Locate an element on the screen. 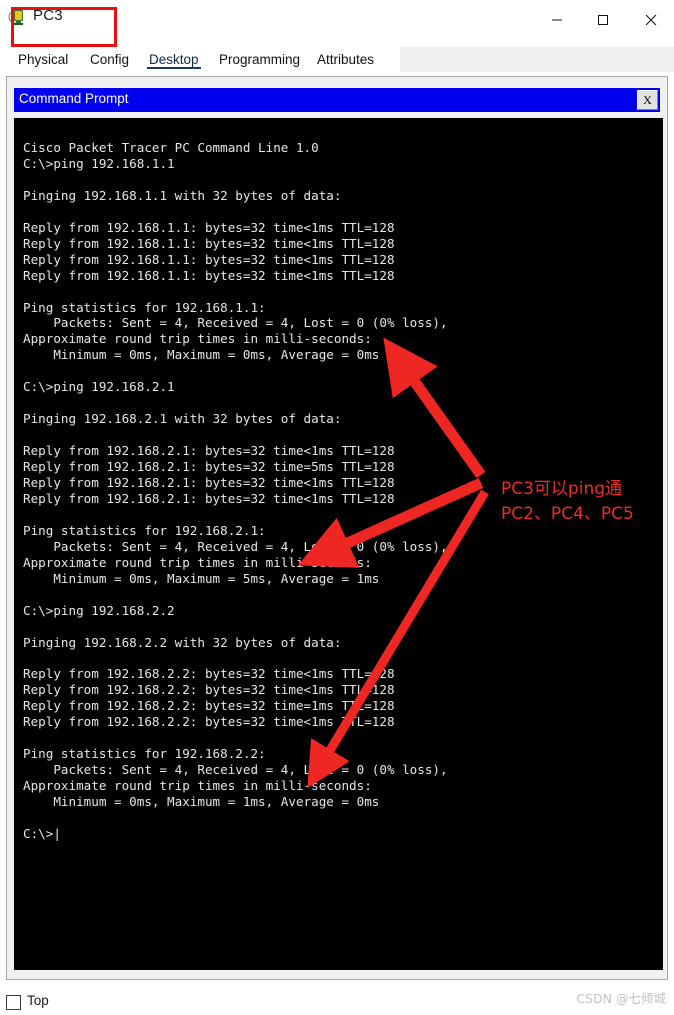 The image size is (674, 1015). window-title: PC3 is located at coordinates (48, 15).